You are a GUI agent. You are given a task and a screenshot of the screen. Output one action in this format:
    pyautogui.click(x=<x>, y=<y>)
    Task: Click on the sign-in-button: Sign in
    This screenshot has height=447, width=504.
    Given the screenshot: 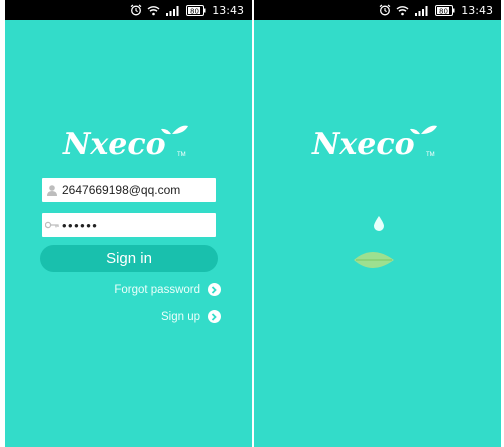 What is the action you would take?
    pyautogui.click(x=129, y=258)
    